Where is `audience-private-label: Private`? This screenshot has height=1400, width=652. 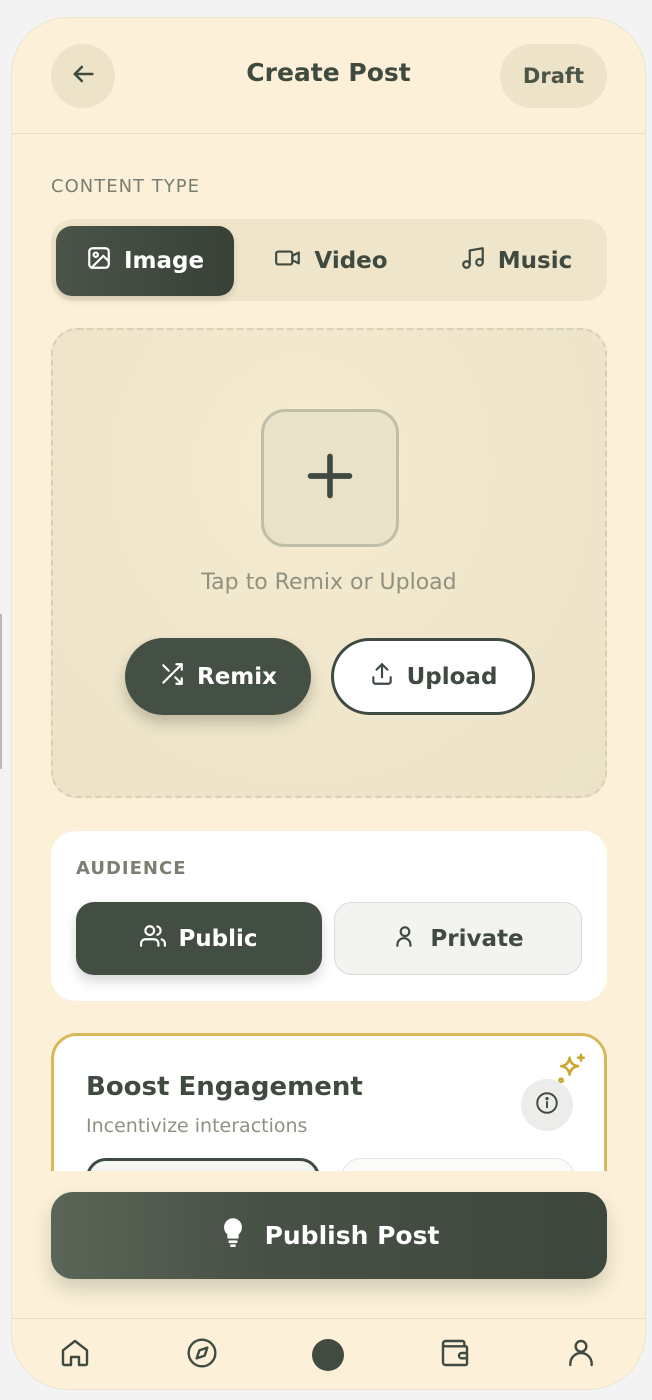 audience-private-label: Private is located at coordinates (477, 938).